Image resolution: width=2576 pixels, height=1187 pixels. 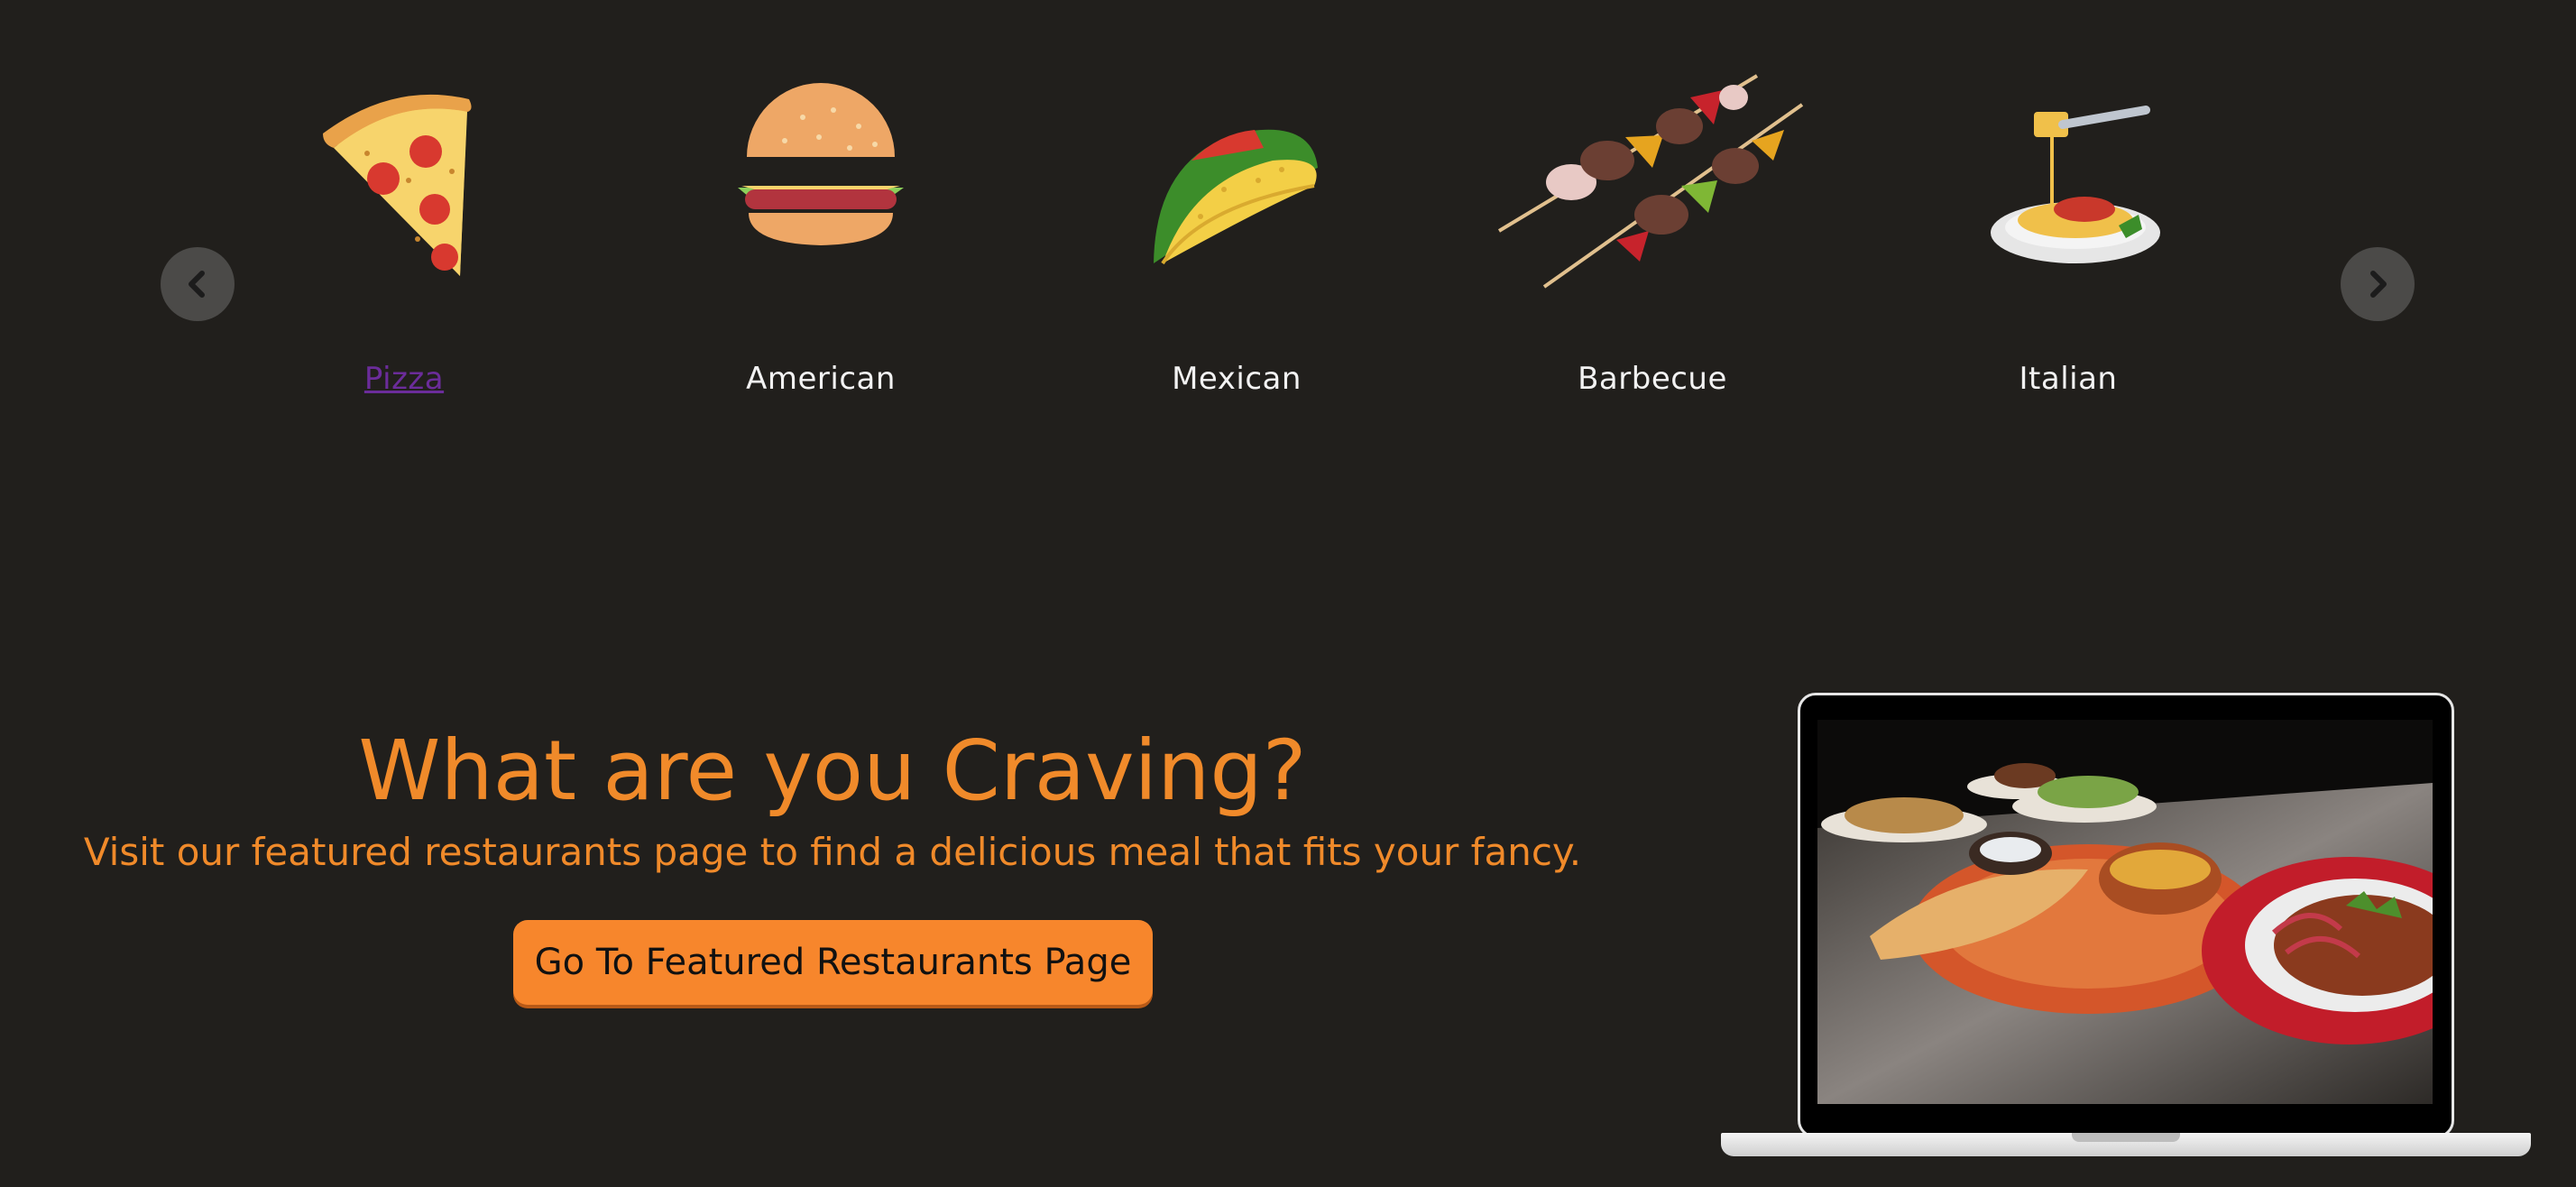 What do you see at coordinates (1650, 181) in the screenshot?
I see `skewer-icon` at bounding box center [1650, 181].